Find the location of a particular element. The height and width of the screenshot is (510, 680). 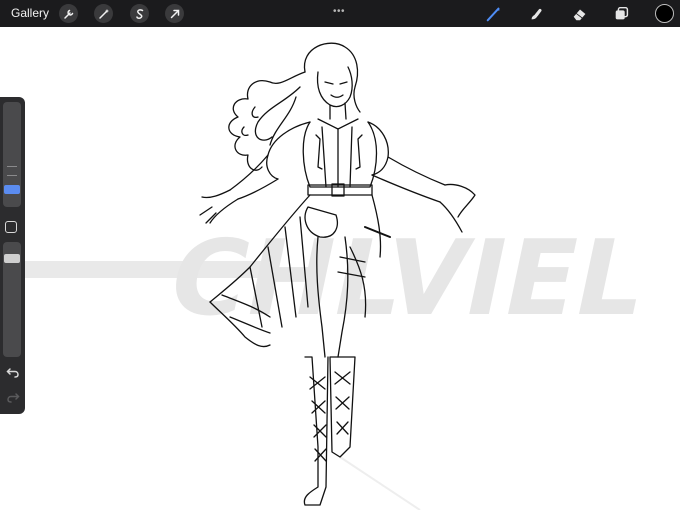

opacity-slider is located at coordinates (12, 299).